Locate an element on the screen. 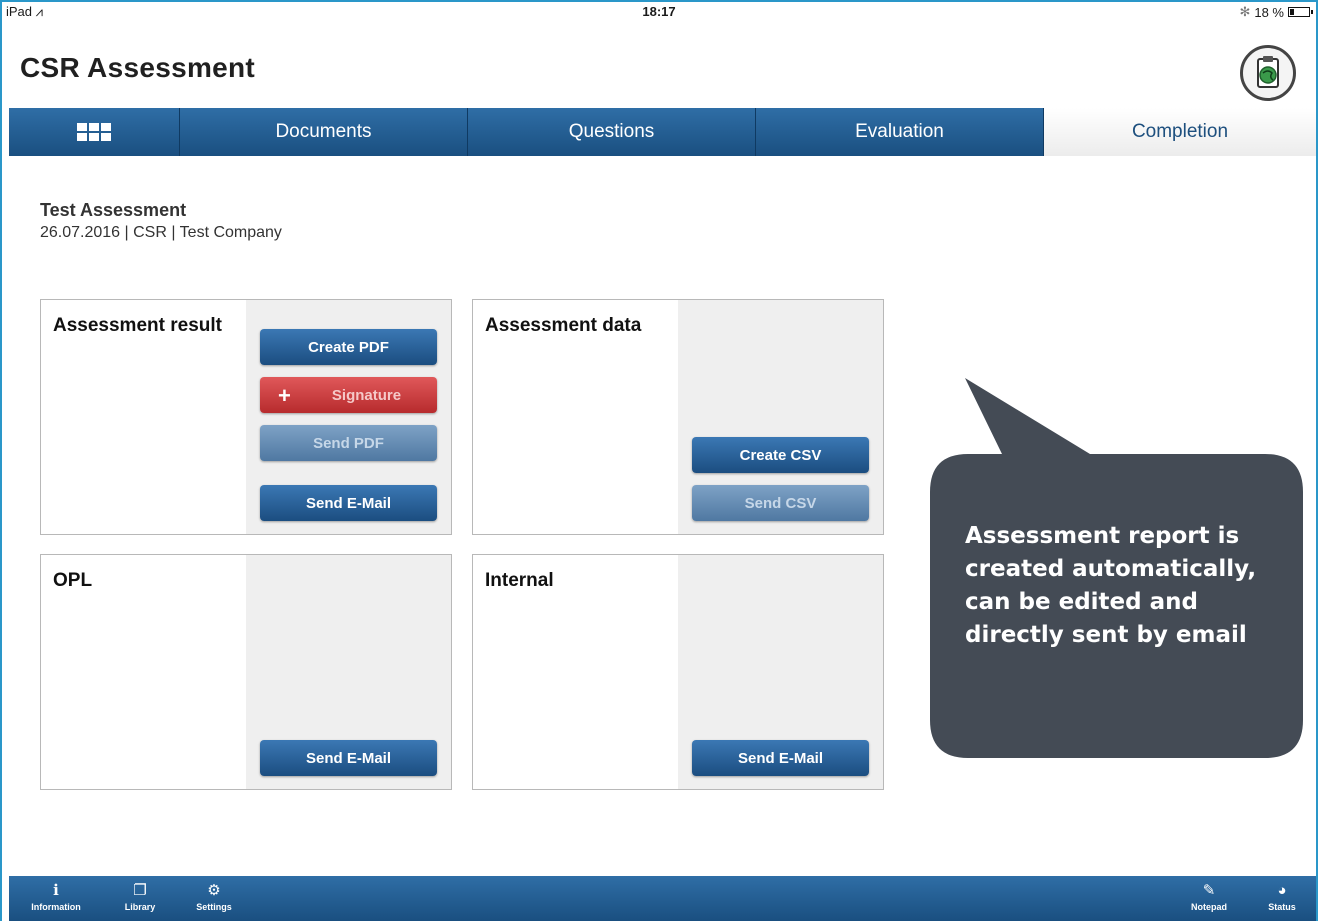 Image resolution: width=1318 pixels, height=921 pixels. title-bar: CSR Assessment is located at coordinates (659, 65).